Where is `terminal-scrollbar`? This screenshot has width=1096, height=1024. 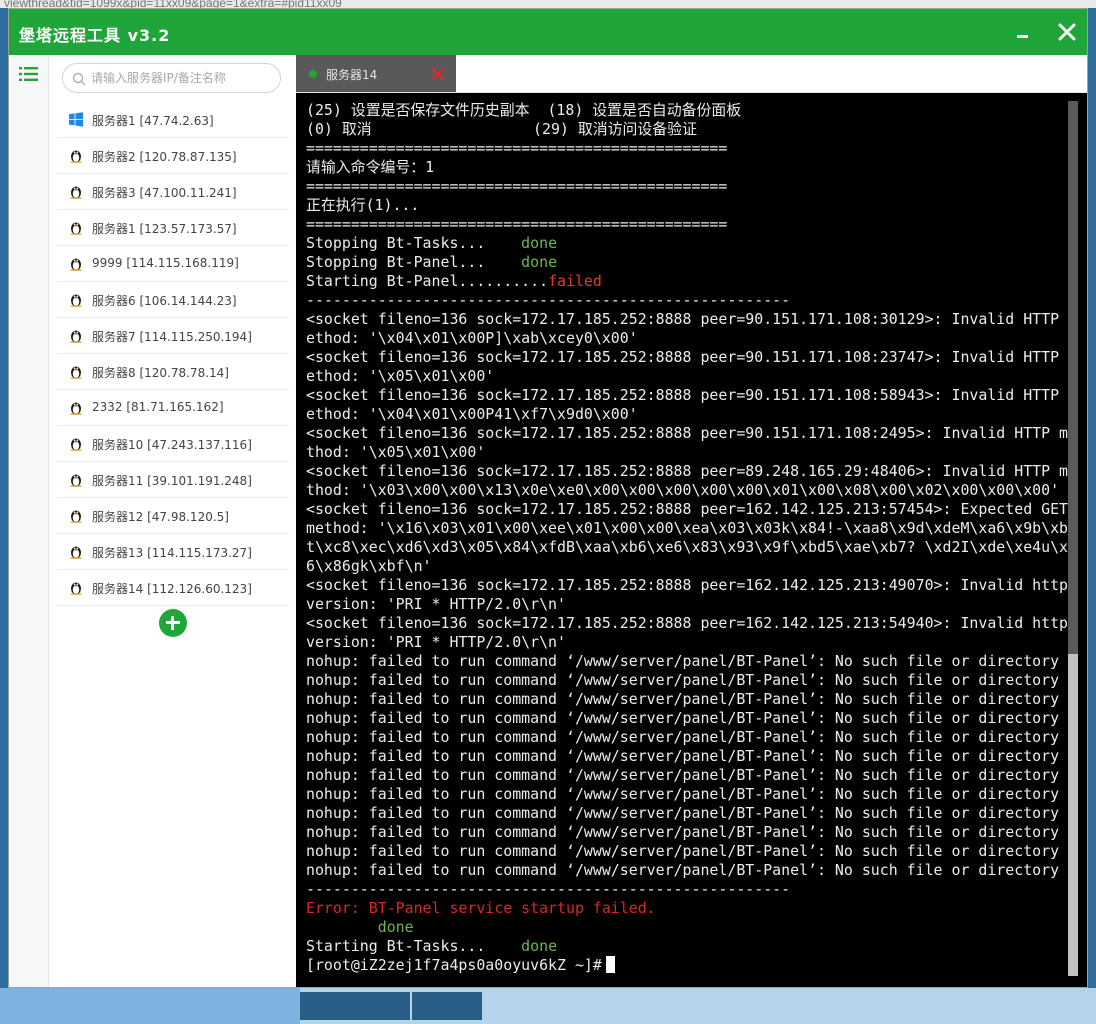
terminal-scrollbar is located at coordinates (1073, 538).